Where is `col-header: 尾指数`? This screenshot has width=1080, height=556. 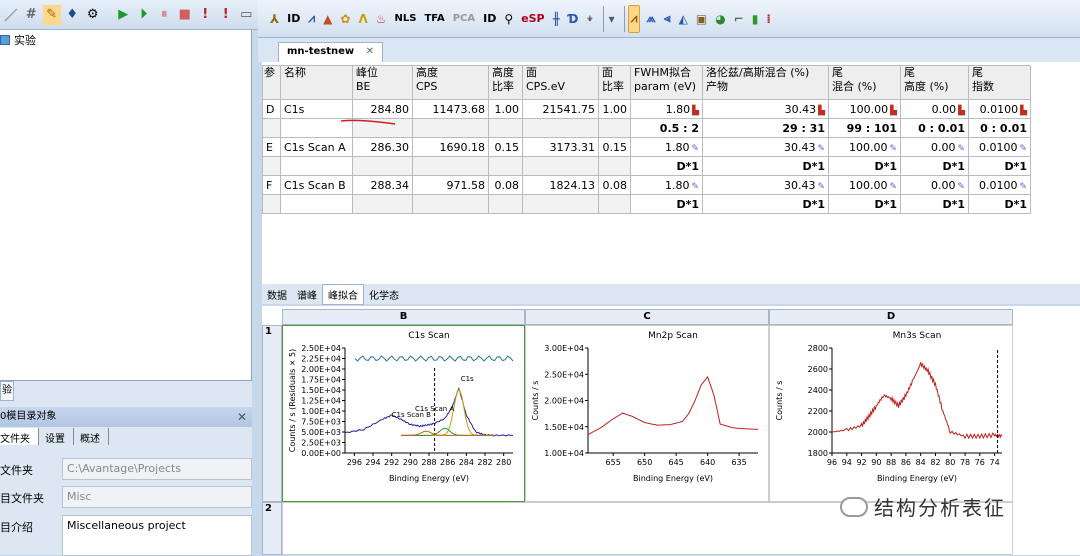
col-header: 尾指数 is located at coordinates (999, 82).